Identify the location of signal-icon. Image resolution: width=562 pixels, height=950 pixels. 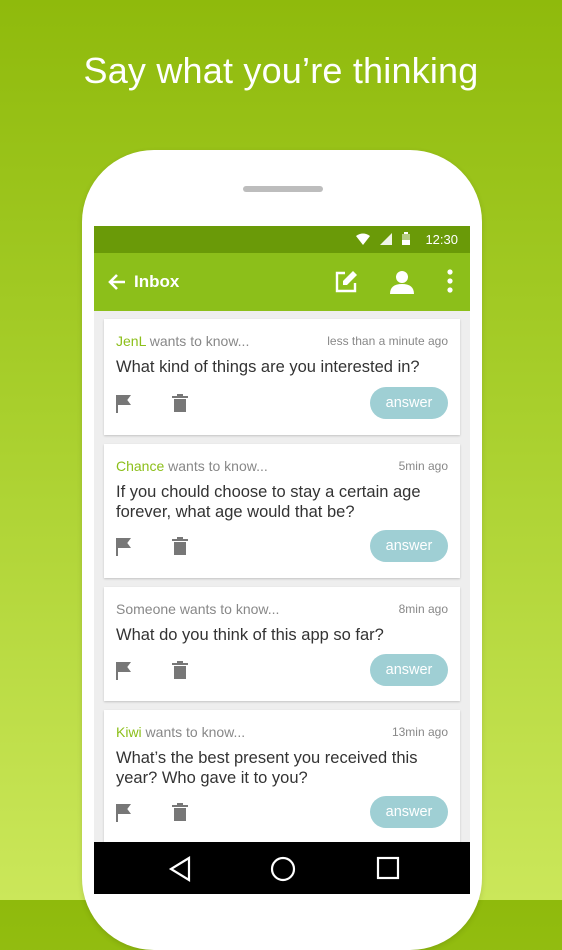
(386, 238).